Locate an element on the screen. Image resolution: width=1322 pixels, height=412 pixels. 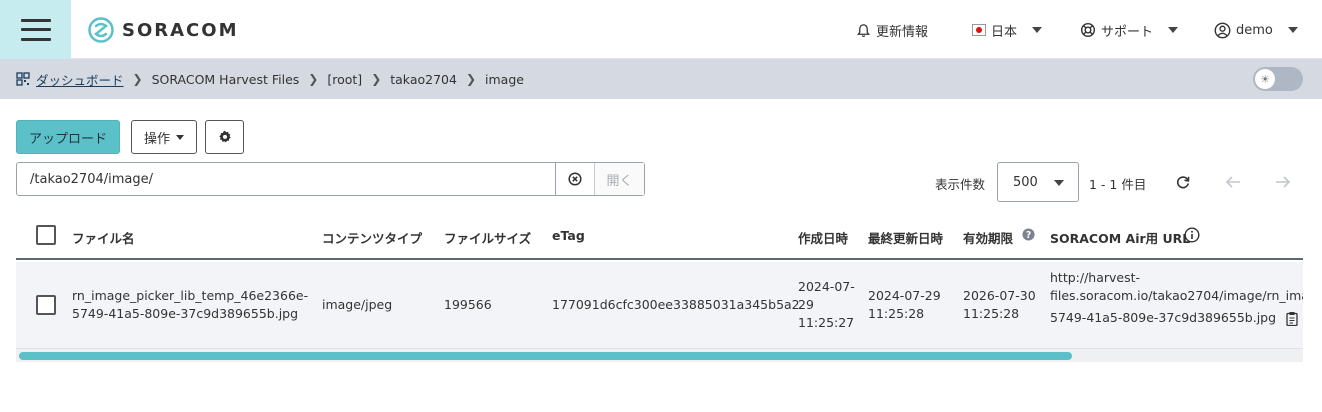
bell-icon is located at coordinates (863, 30).